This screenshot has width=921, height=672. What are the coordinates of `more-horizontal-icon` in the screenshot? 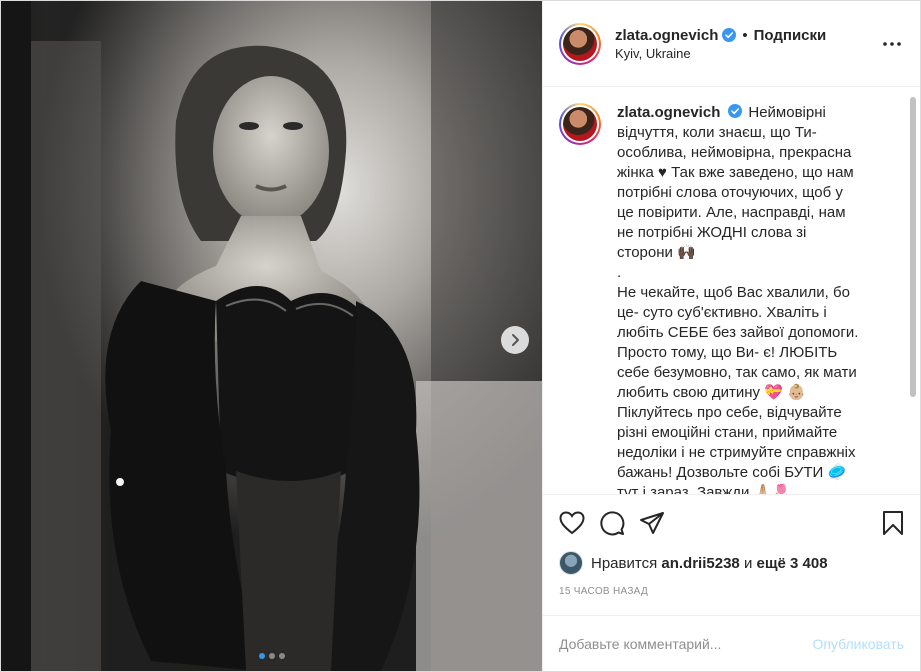 It's located at (892, 43).